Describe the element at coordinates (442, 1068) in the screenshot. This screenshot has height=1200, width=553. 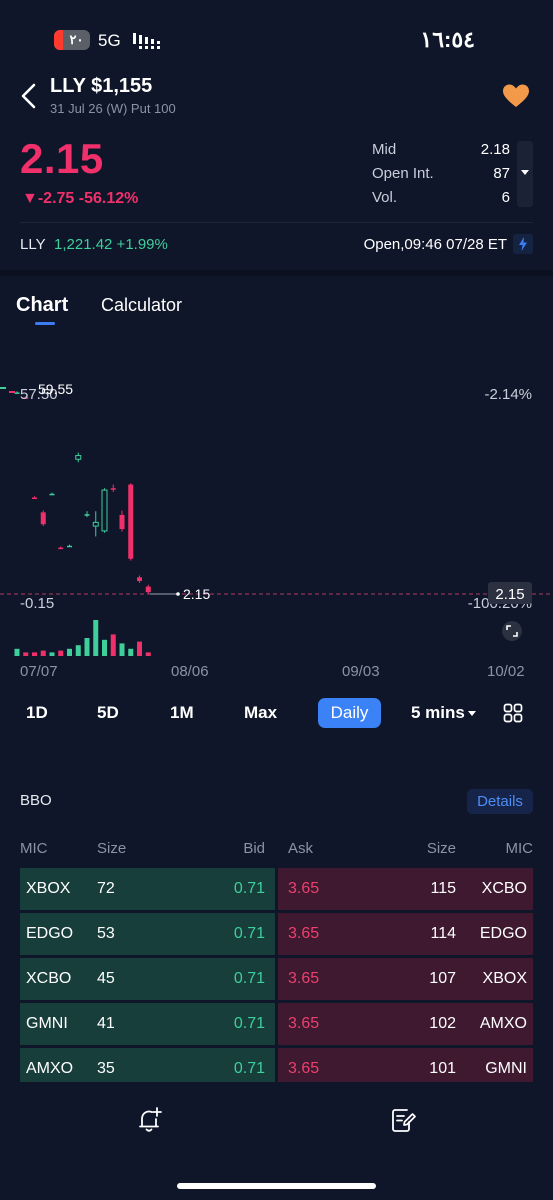
I see `ask-size: 101` at that location.